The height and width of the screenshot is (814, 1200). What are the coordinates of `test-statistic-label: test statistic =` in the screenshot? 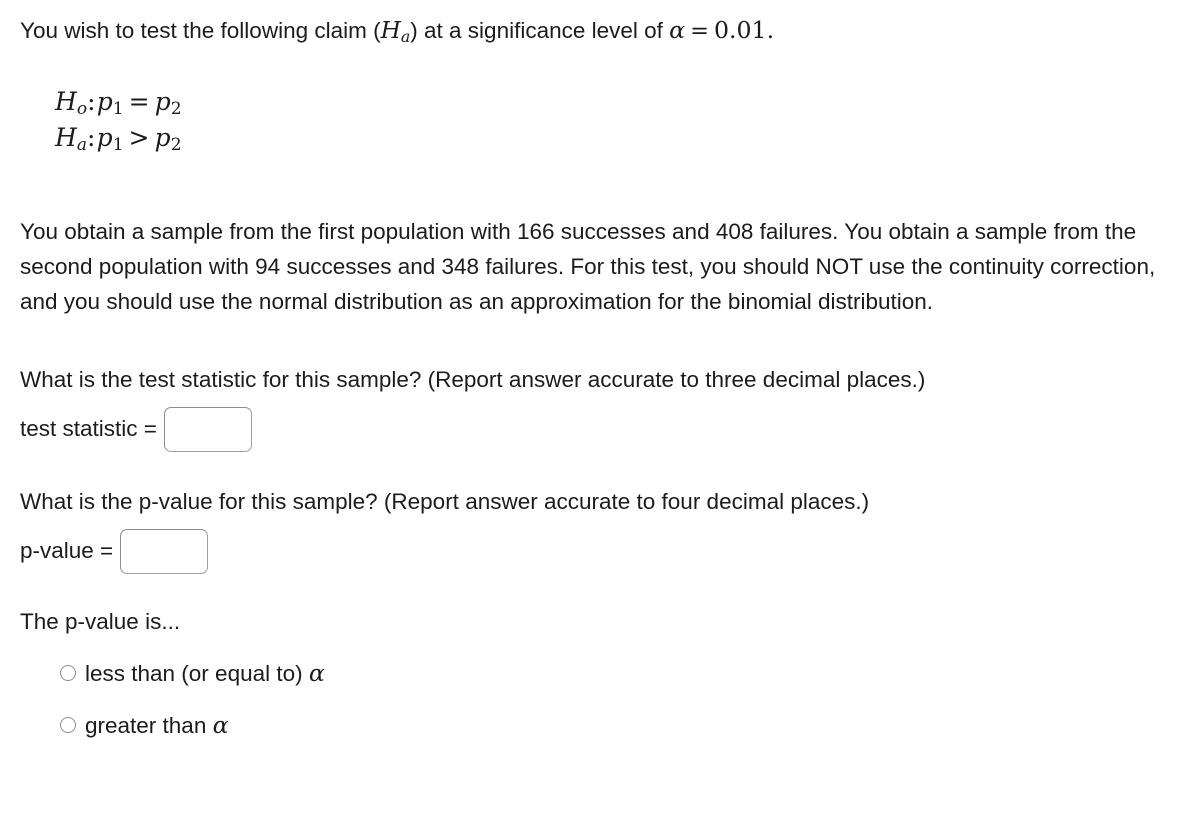 It's located at (88, 428).